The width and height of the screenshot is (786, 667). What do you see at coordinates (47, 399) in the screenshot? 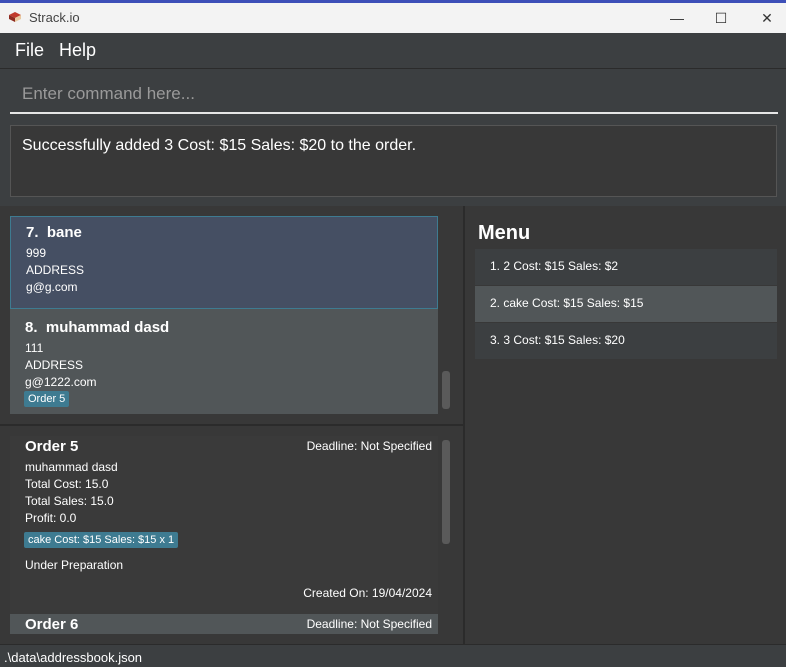
I see `person-tag: Order 5` at bounding box center [47, 399].